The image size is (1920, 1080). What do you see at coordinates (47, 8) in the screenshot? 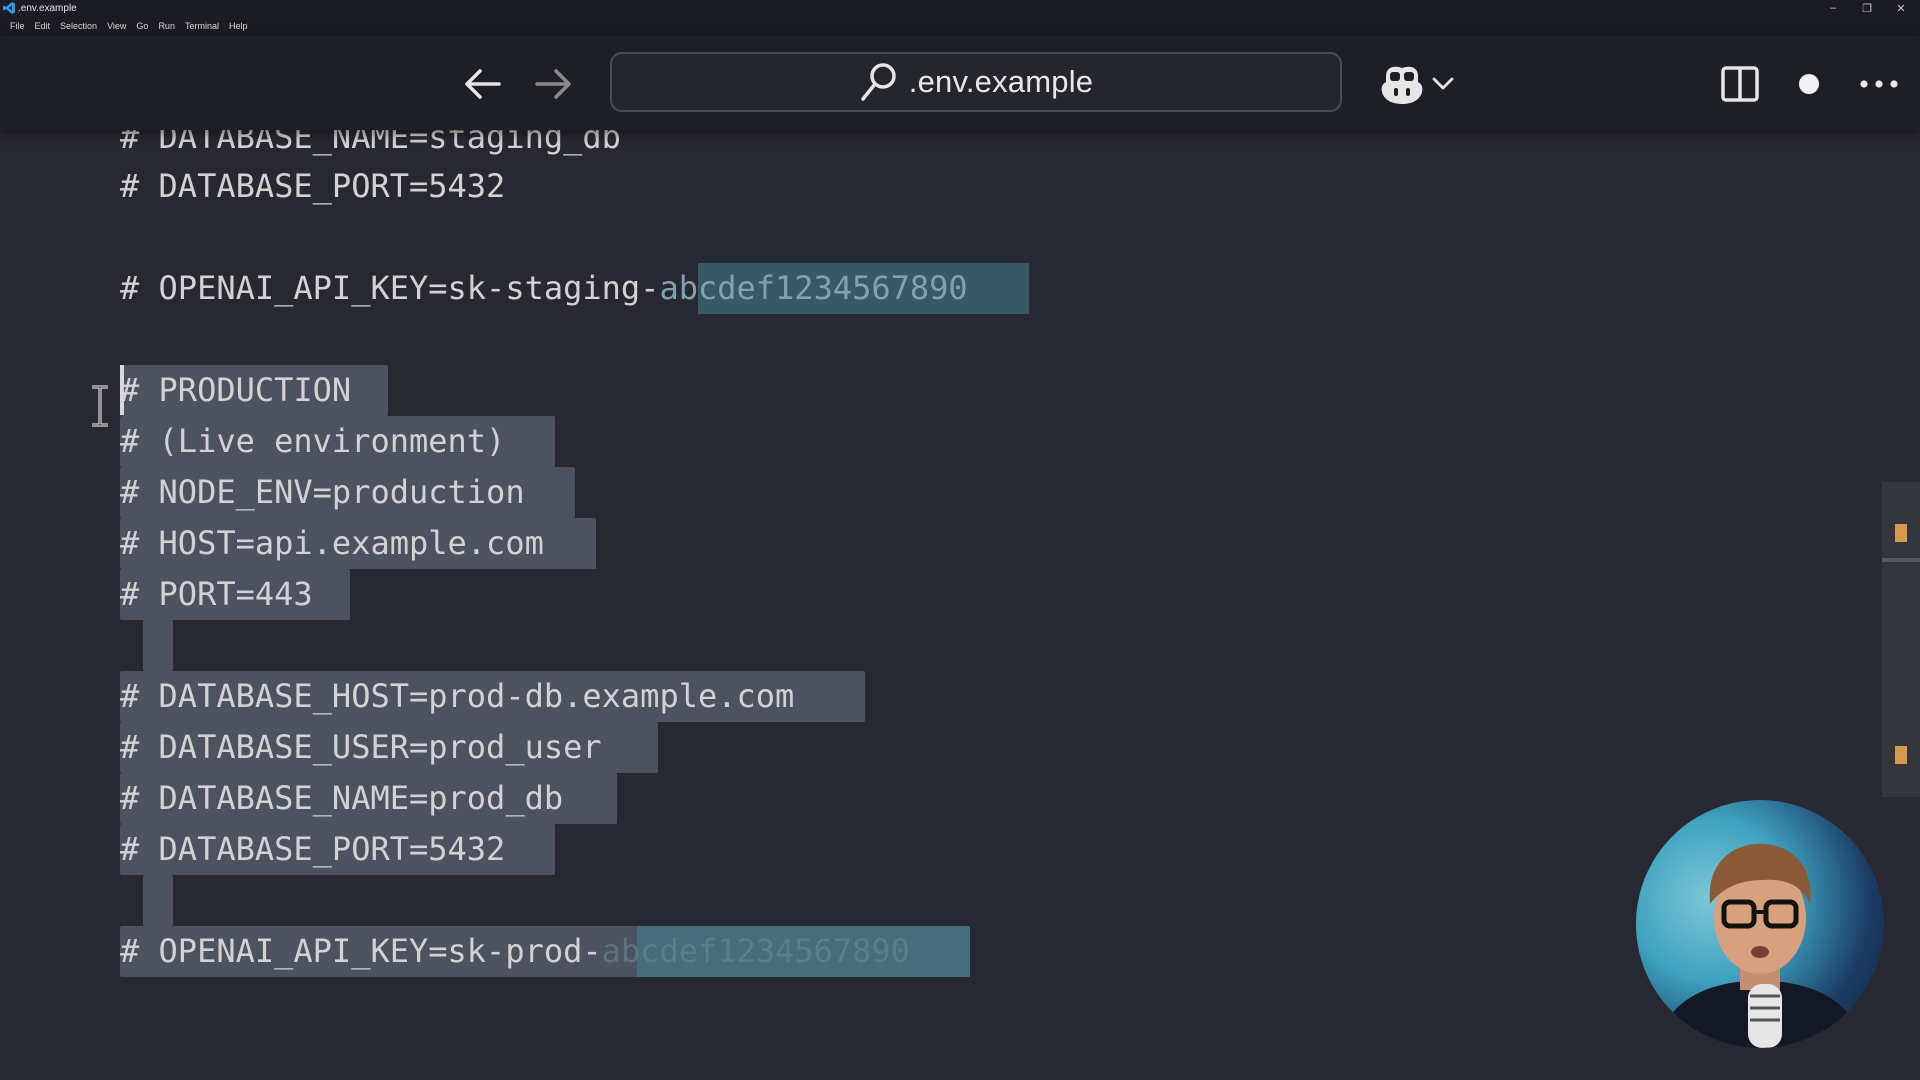
I see `window-title: .env.example` at bounding box center [47, 8].